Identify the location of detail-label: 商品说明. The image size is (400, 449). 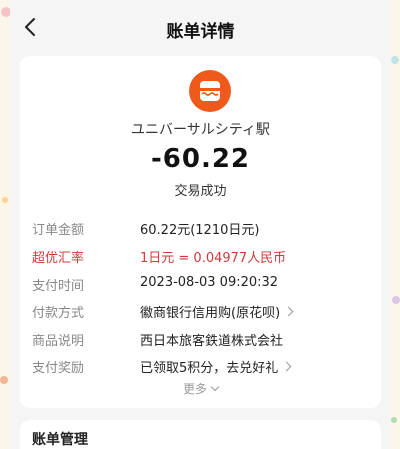
(58, 341).